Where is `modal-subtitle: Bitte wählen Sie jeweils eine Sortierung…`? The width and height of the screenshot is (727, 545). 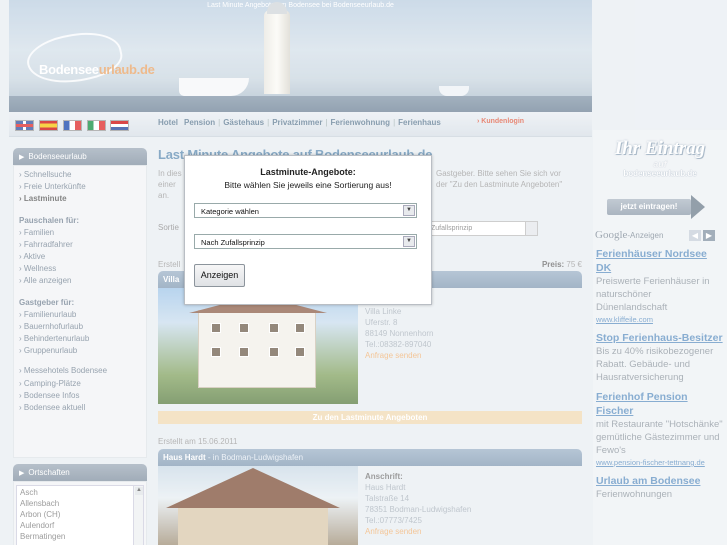 modal-subtitle: Bitte wählen Sie jeweils eine Sortierung… is located at coordinates (308, 185).